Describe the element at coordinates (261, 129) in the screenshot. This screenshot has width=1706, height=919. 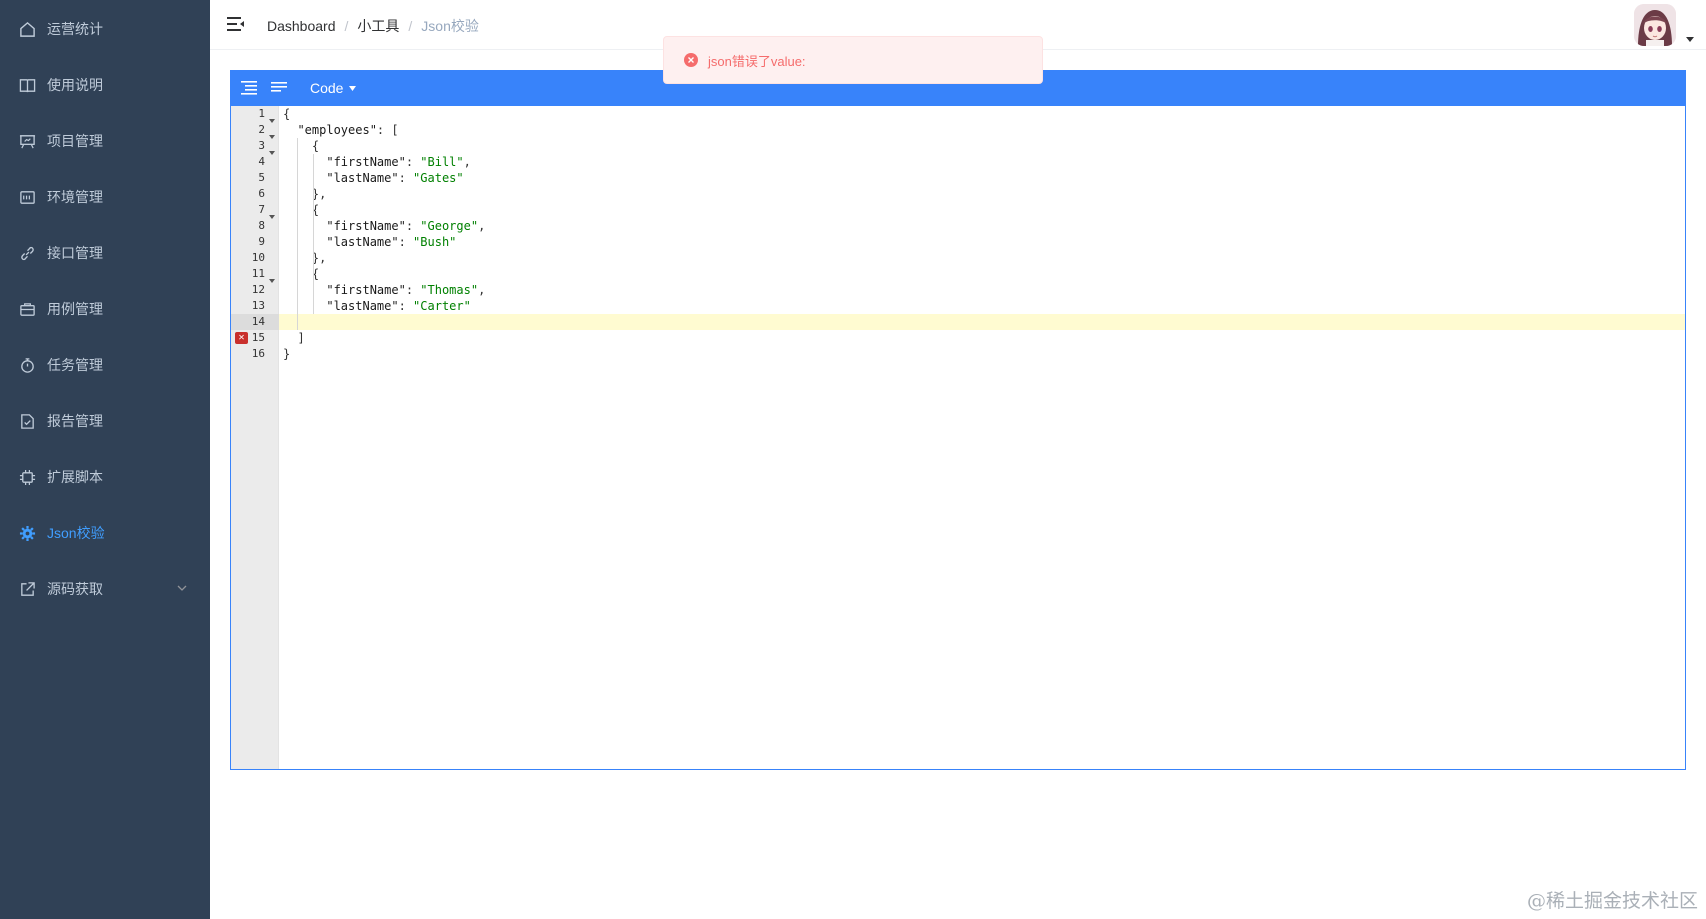
I see `line-number-text: 2` at that location.